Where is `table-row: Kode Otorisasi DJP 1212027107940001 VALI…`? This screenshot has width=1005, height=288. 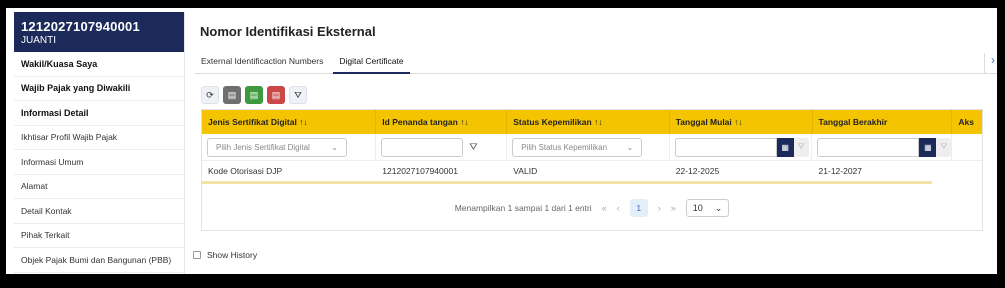 table-row: Kode Otorisasi DJP 1212027107940001 VALI… is located at coordinates (592, 171).